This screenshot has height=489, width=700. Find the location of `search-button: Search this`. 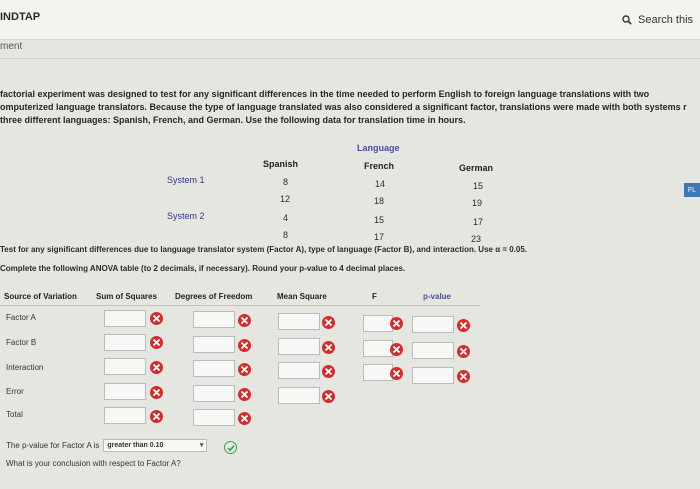

search-button: Search this is located at coordinates (657, 20).